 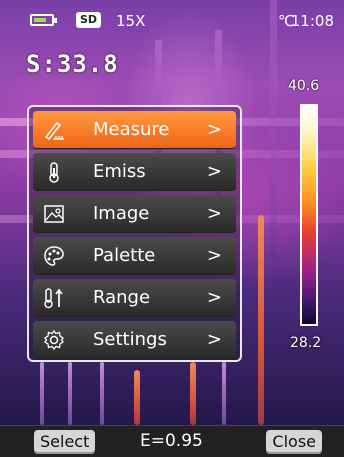 What do you see at coordinates (53, 298) in the screenshot?
I see `range-icon` at bounding box center [53, 298].